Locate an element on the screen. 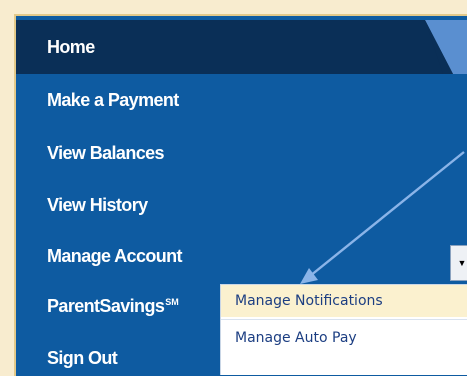  nav-item-manage-account: Manage Account is located at coordinates (241, 256).